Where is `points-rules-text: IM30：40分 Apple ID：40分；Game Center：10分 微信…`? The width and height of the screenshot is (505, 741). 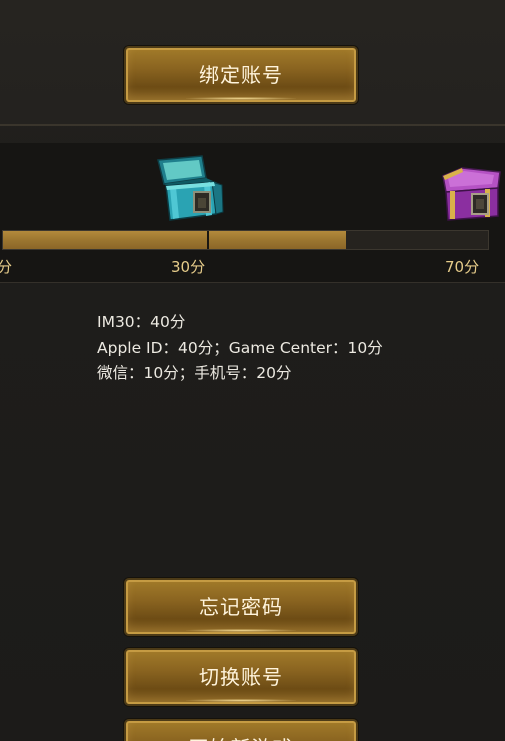
points-rules-text: IM30：40分 Apple ID：40分；Game Center：10分 微信… is located at coordinates (240, 348).